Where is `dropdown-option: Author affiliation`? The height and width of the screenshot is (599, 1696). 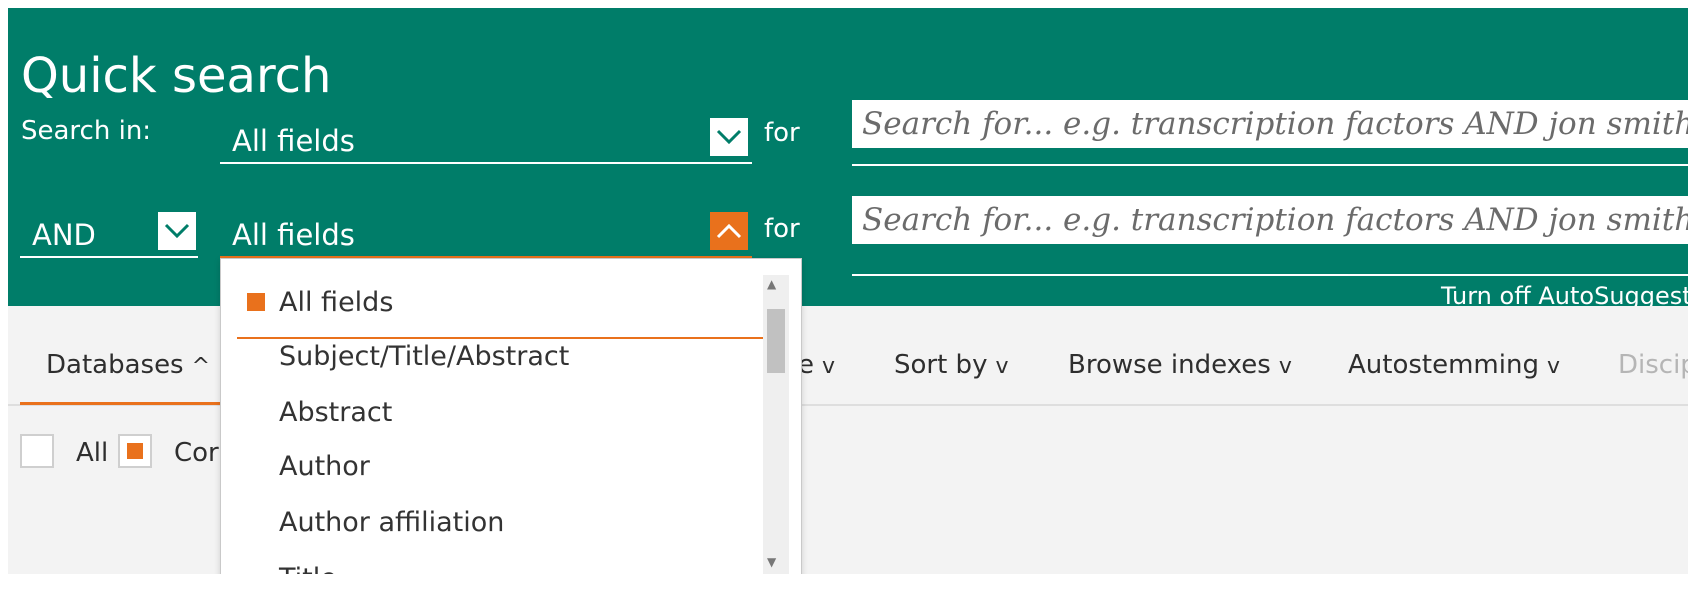 dropdown-option: Author affiliation is located at coordinates (391, 522).